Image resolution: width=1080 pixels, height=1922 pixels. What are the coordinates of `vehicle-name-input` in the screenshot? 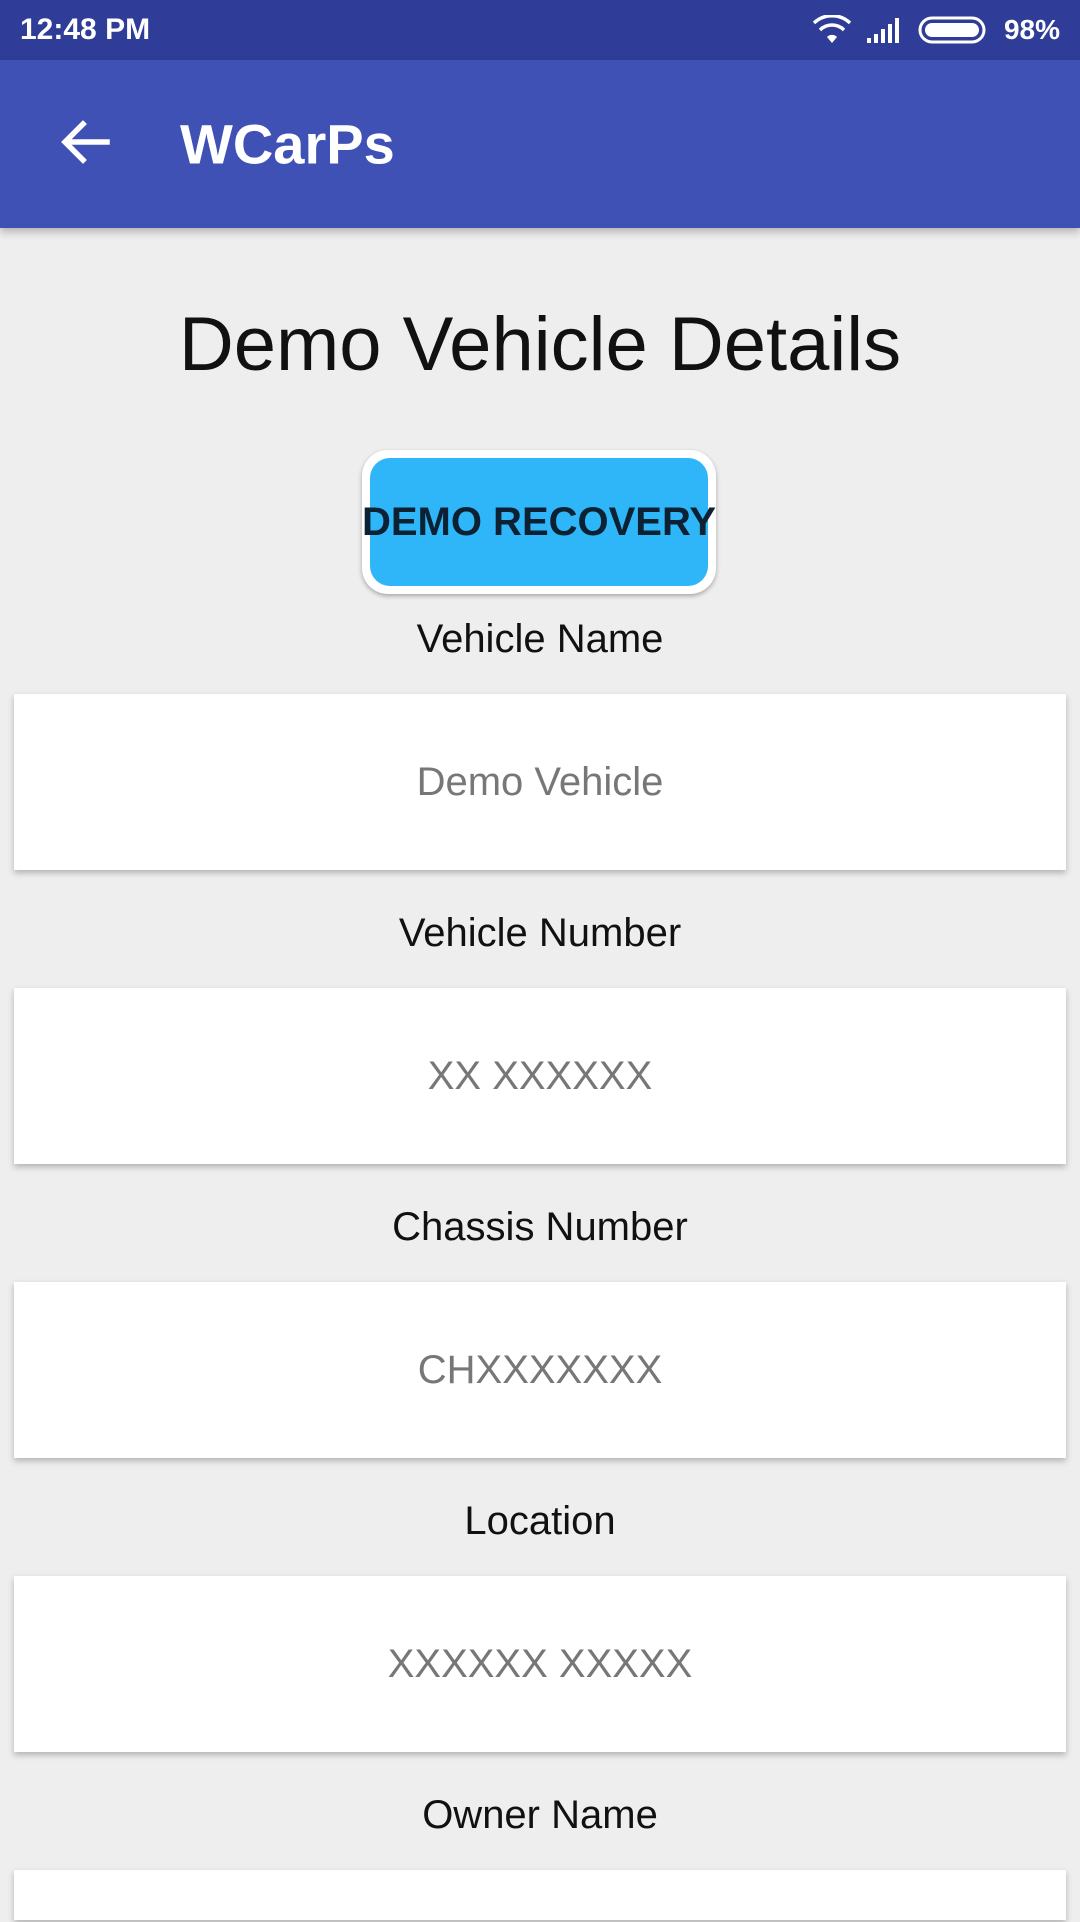 It's located at (540, 782).